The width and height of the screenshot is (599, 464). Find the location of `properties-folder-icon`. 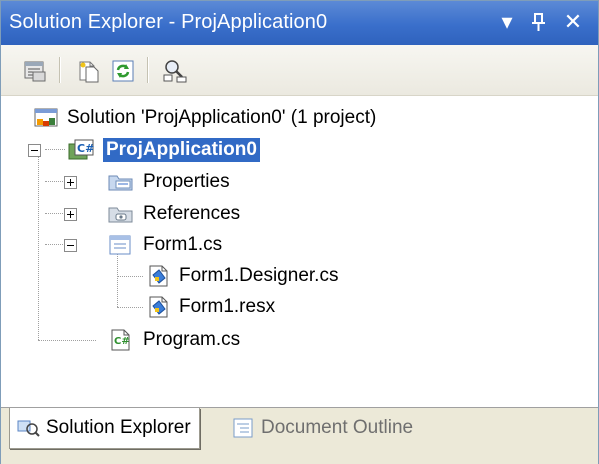

properties-folder-icon is located at coordinates (120, 183).